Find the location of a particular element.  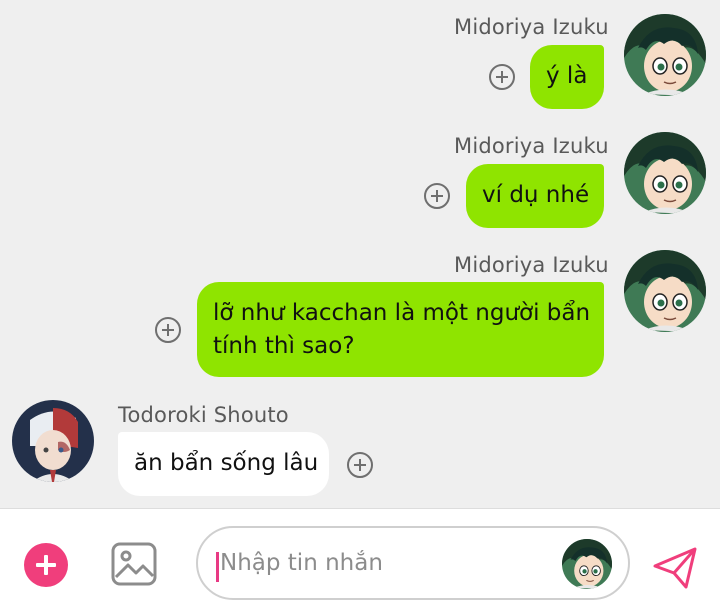

plus-circle-icon is located at coordinates (46, 565).